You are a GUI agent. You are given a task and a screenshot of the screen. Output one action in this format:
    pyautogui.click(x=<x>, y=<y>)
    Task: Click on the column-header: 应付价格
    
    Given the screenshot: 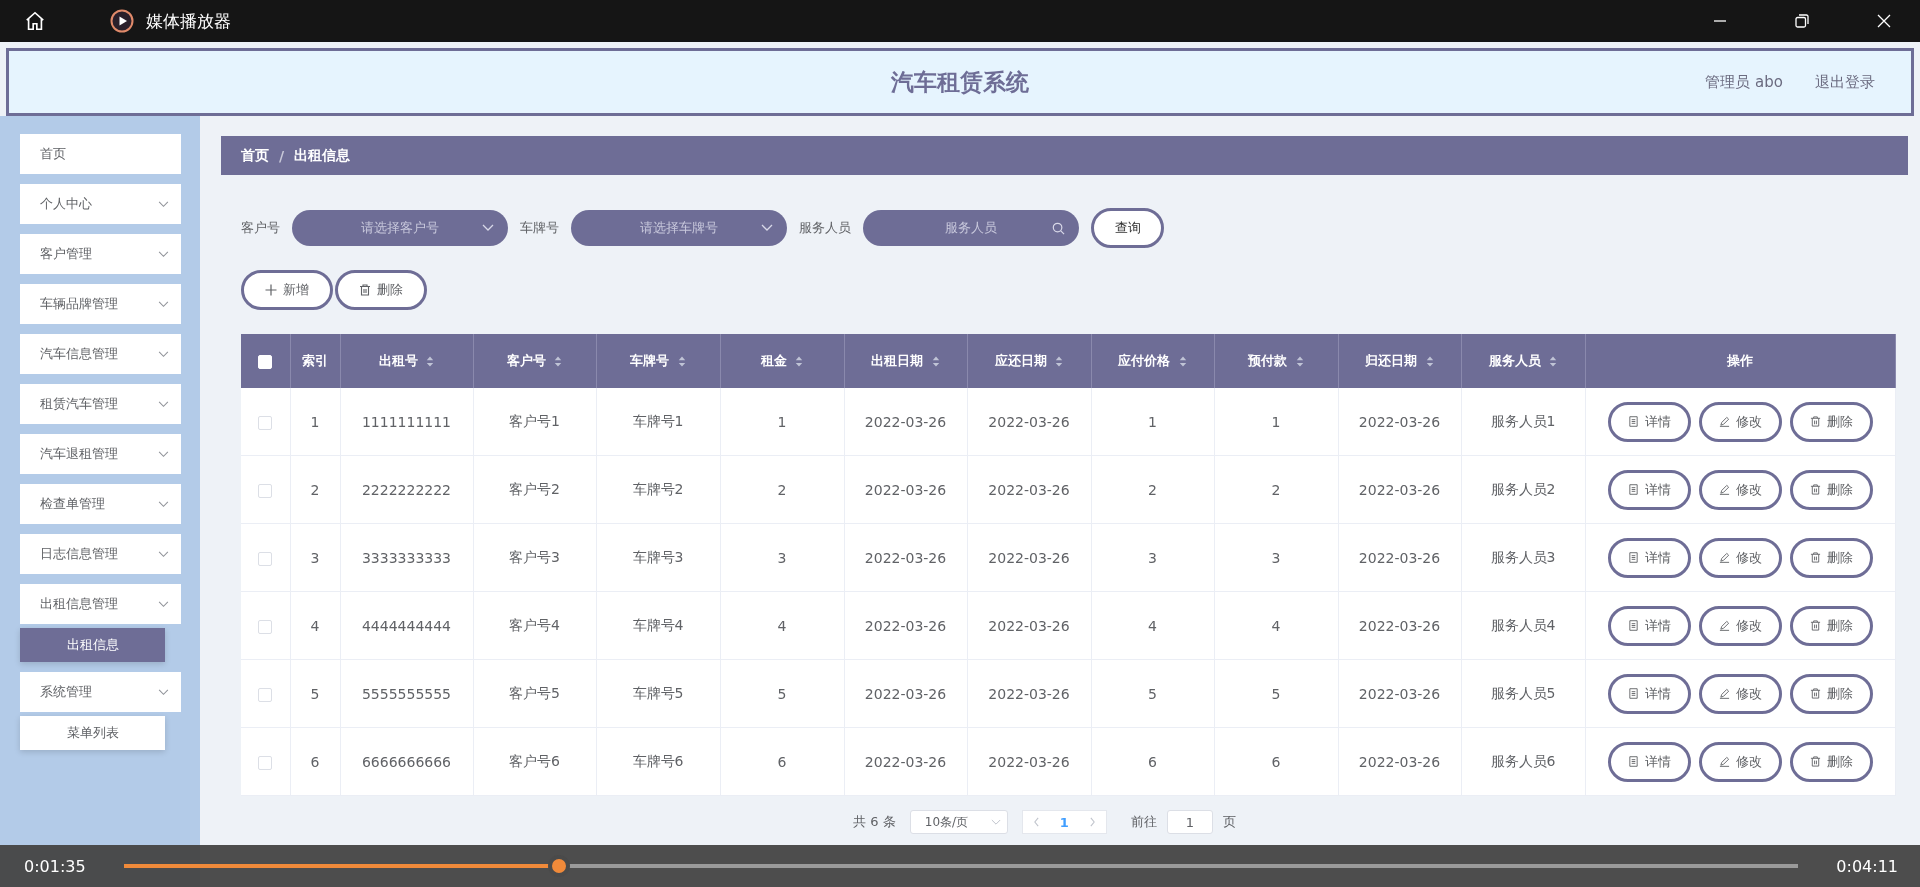 What is the action you would take?
    pyautogui.click(x=1152, y=361)
    